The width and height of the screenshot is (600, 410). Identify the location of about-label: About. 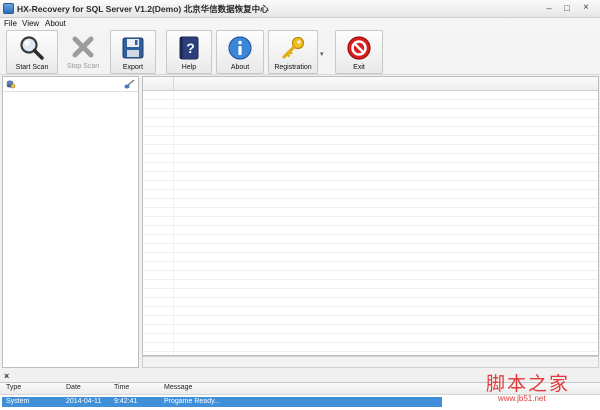
(240, 67).